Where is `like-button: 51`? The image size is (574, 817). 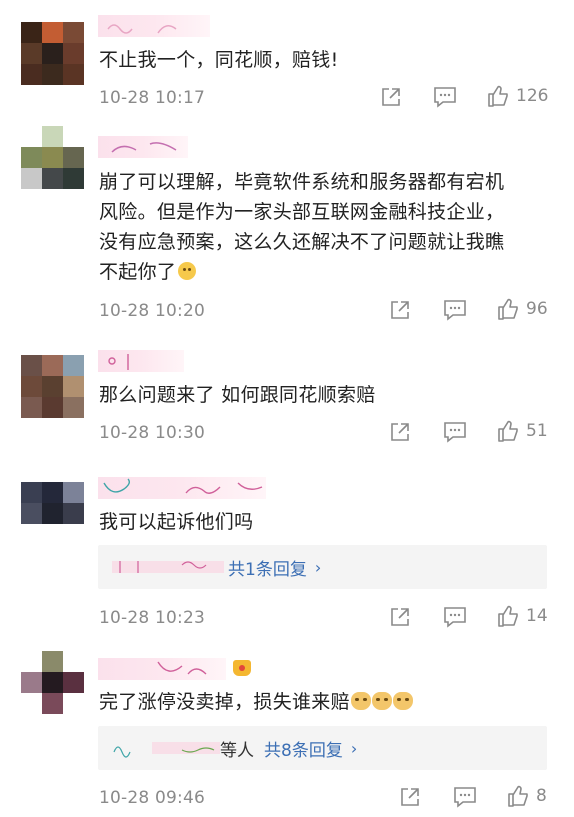
like-button: 51 is located at coordinates (522, 431).